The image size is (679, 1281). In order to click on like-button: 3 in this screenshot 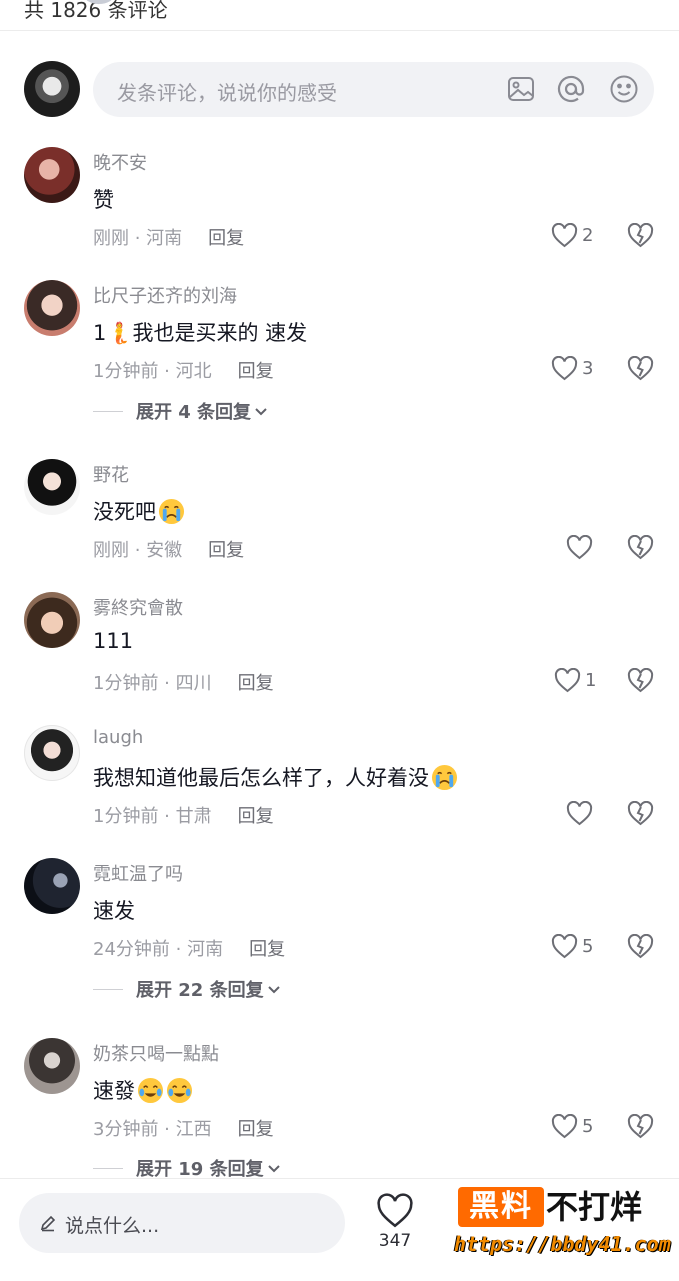, I will do `click(572, 368)`.